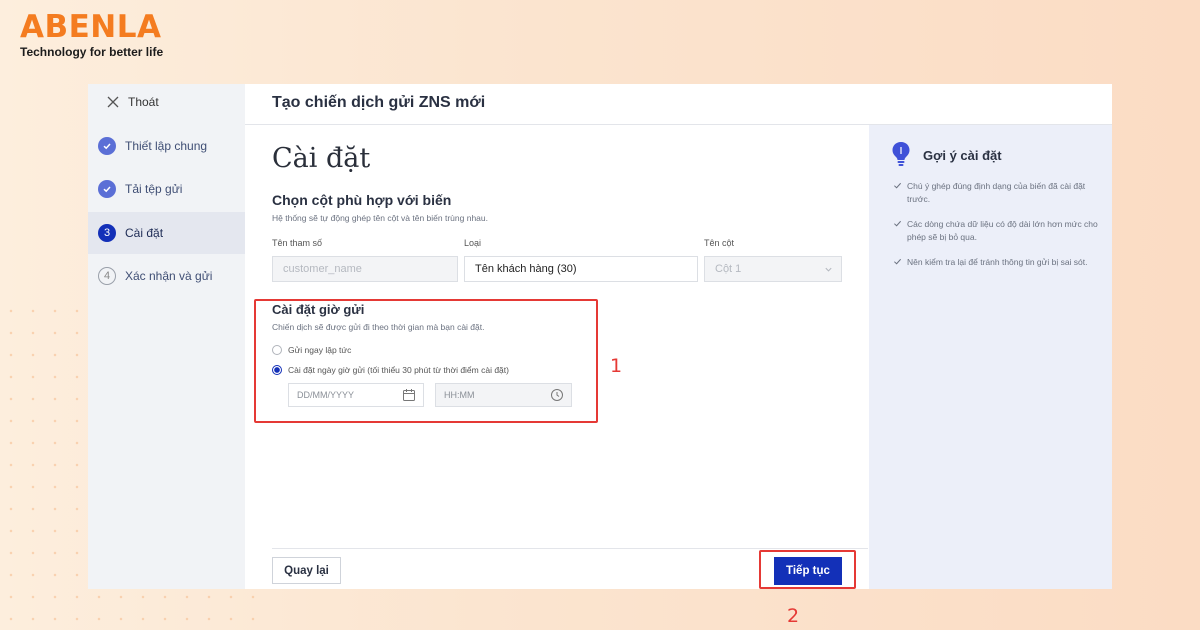  I want to click on tips-title: Gợi ý cài đặt, so click(962, 155).